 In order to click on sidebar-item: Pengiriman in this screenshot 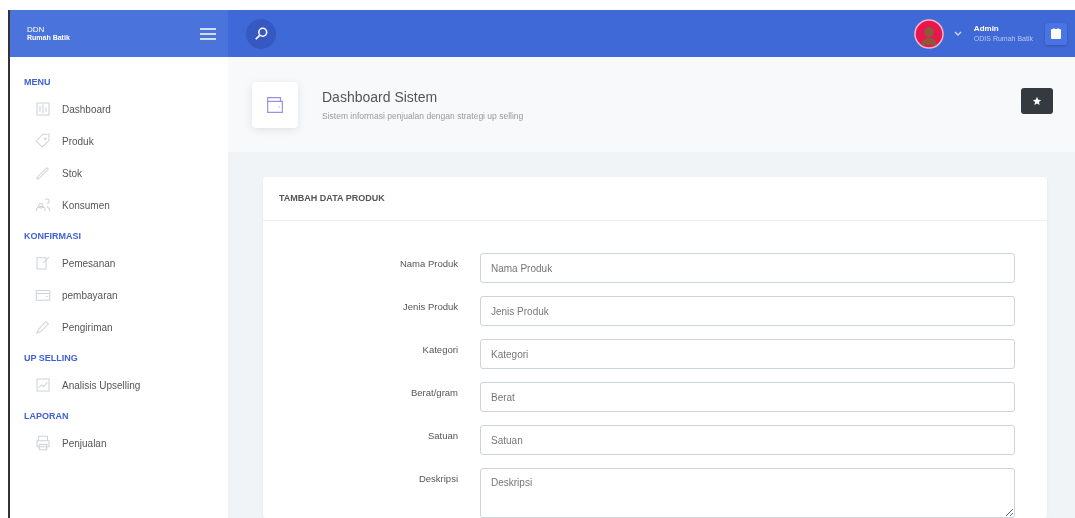, I will do `click(126, 327)`.